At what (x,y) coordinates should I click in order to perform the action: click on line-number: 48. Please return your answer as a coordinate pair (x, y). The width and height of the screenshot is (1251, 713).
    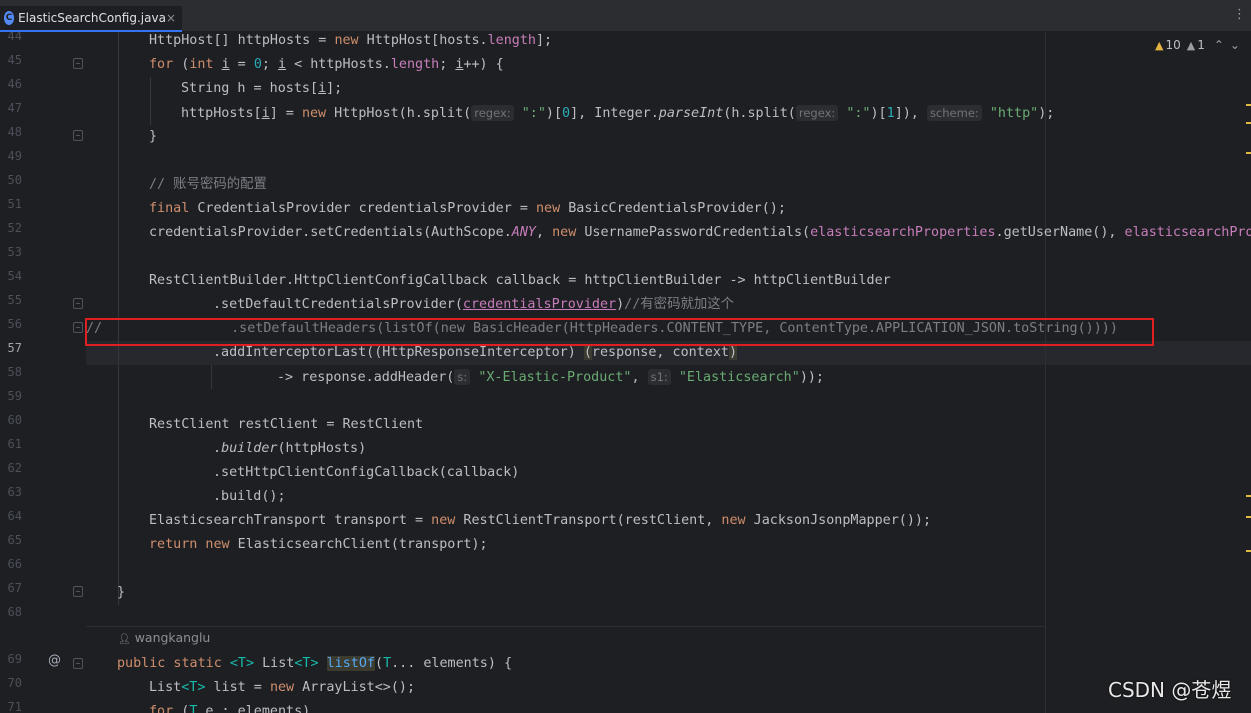
    Looking at the image, I should click on (14, 132).